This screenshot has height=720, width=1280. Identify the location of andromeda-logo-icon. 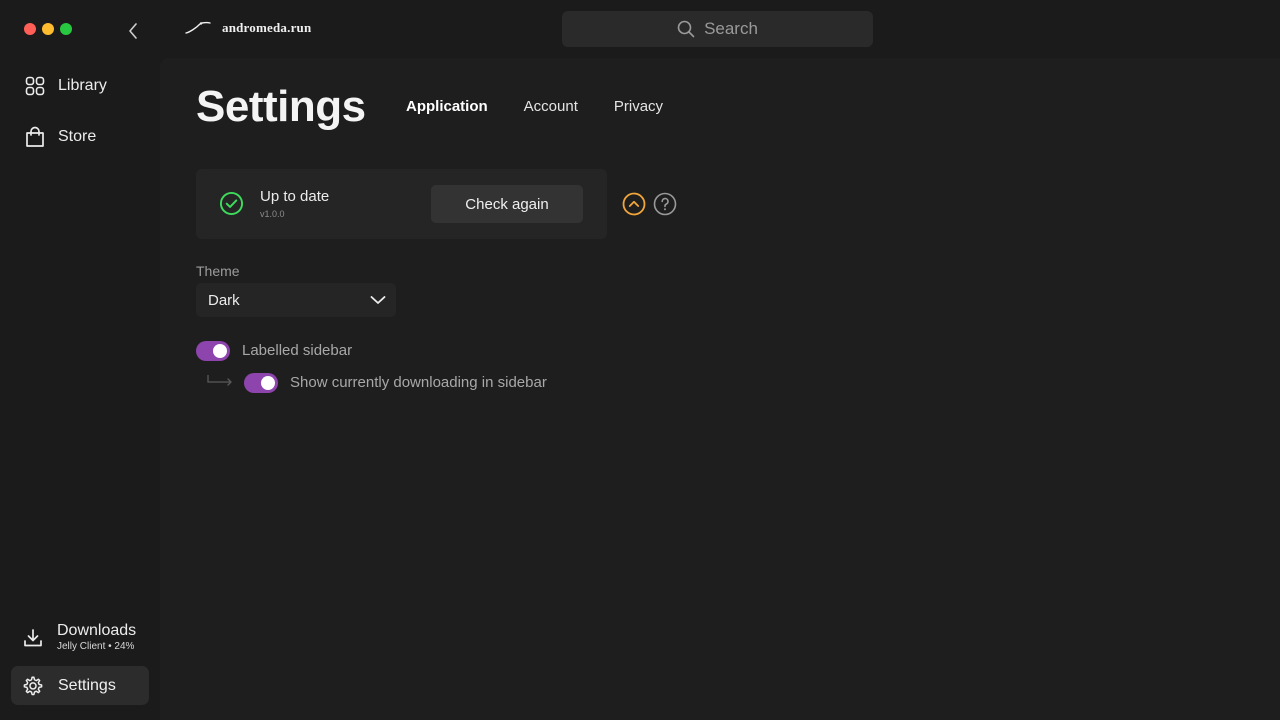
(198, 27).